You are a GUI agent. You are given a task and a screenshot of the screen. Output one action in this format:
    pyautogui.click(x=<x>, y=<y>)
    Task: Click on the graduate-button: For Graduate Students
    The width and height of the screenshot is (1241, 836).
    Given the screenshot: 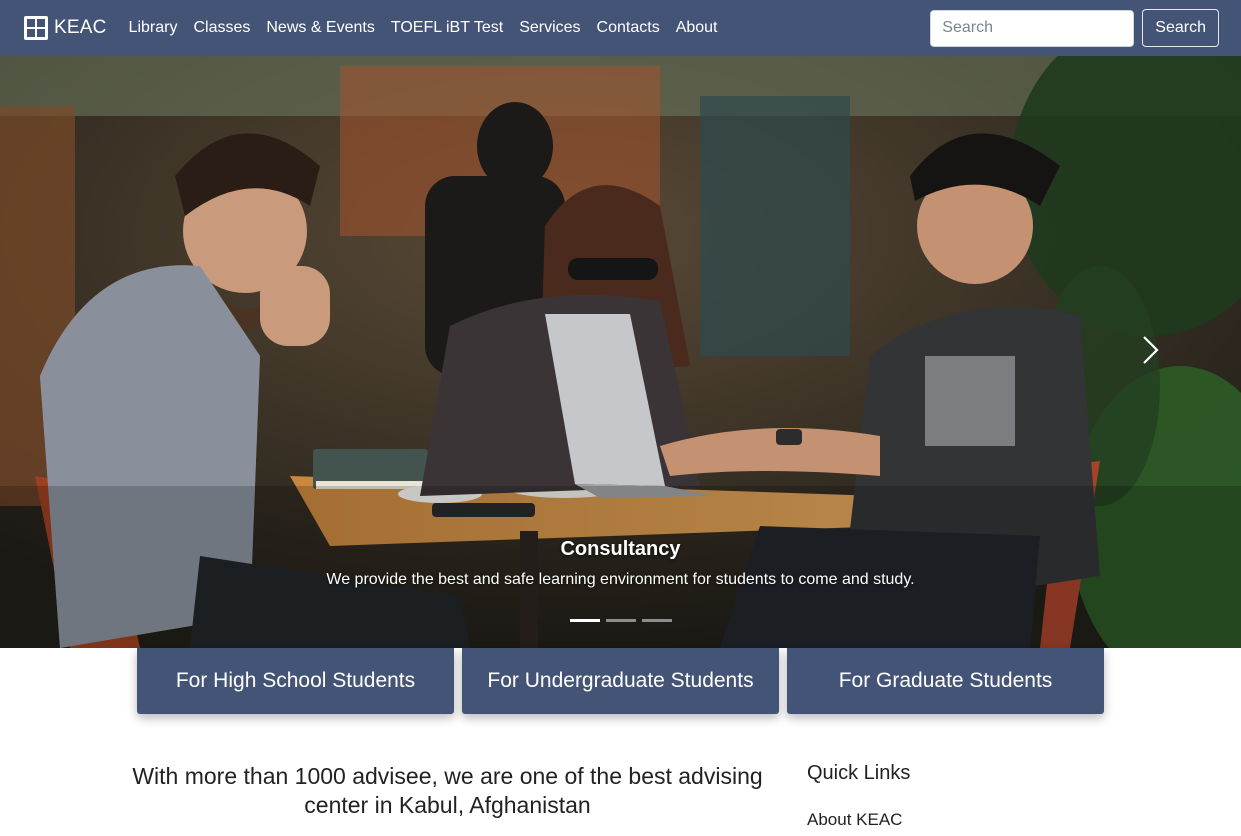 What is the action you would take?
    pyautogui.click(x=945, y=681)
    